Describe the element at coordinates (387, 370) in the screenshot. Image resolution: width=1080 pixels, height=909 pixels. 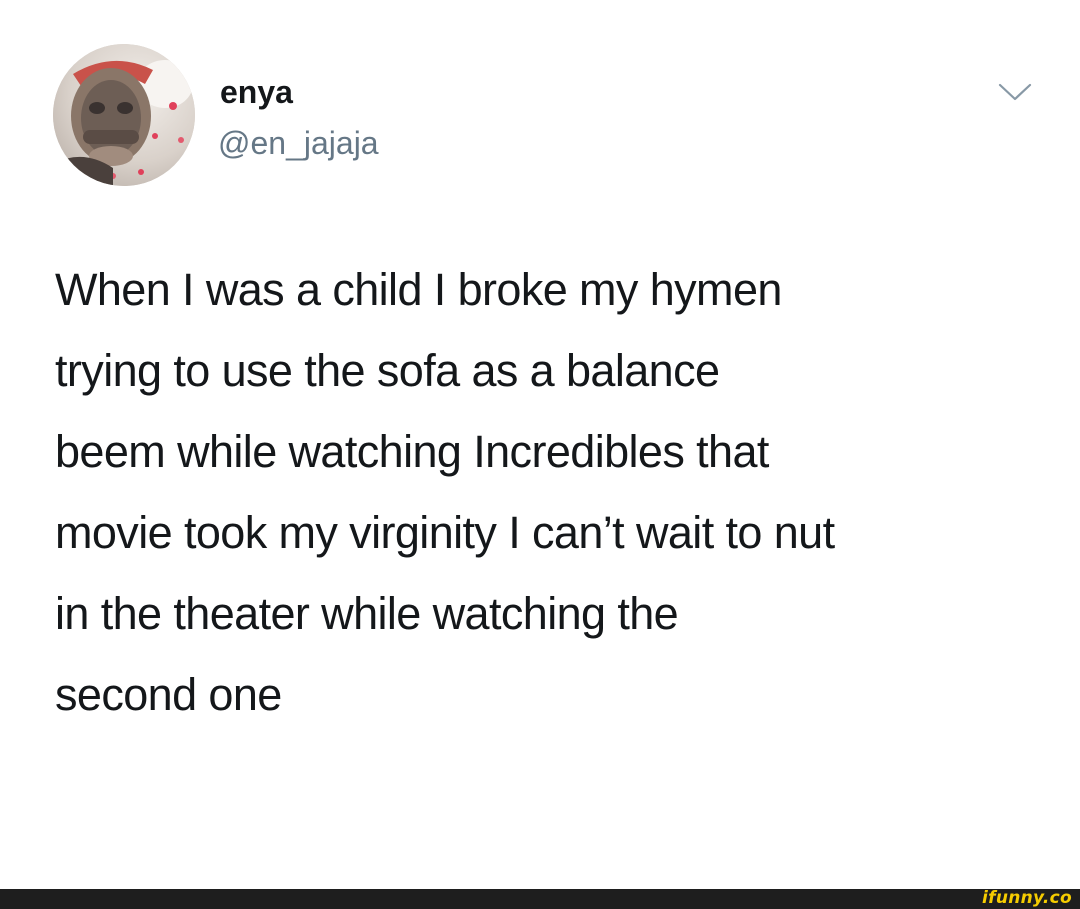
I see `tweet-text-line: trying to use the sofa as a balance` at that location.